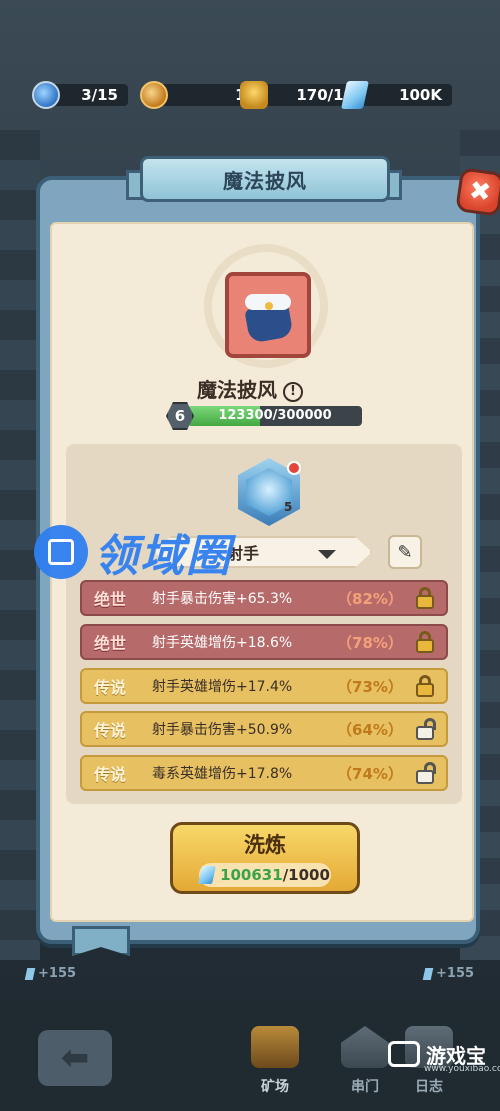 This screenshot has width=500, height=1111. I want to click on chevron-down-icon, so click(327, 554).